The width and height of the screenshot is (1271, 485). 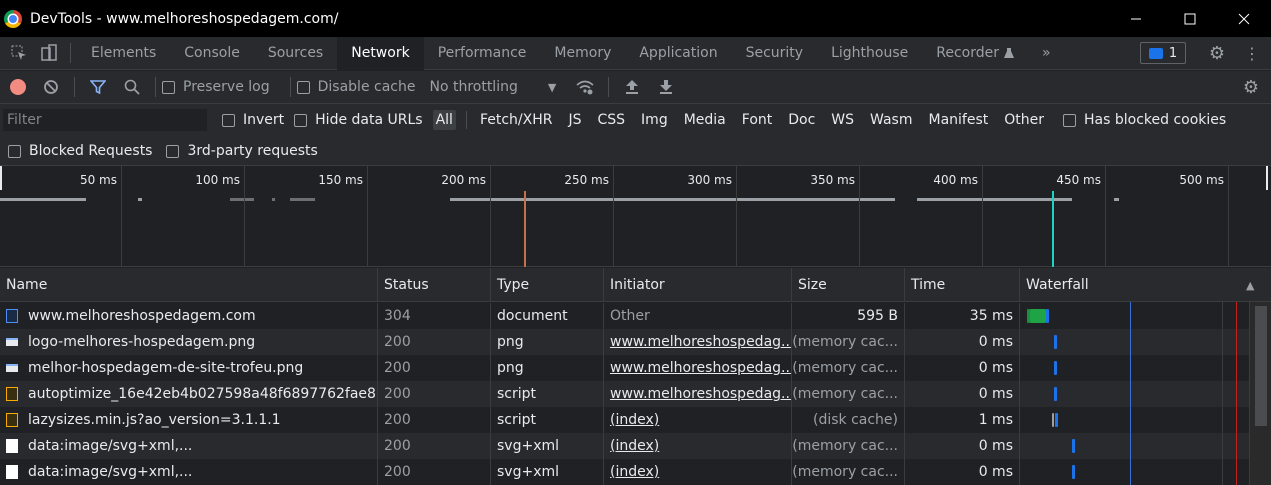 I want to click on third-party-requests-checkbox: 3rd-party requests, so click(x=242, y=151).